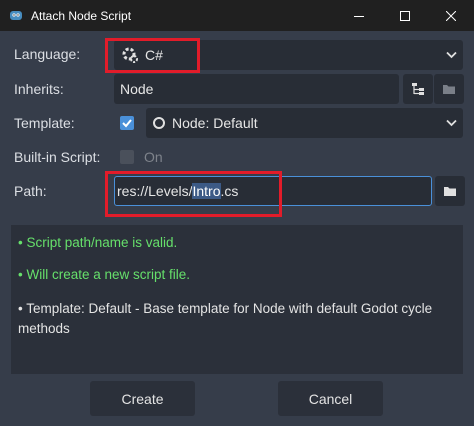 The width and height of the screenshot is (474, 426). I want to click on message-new-file: • Will create a new script file., so click(104, 274).